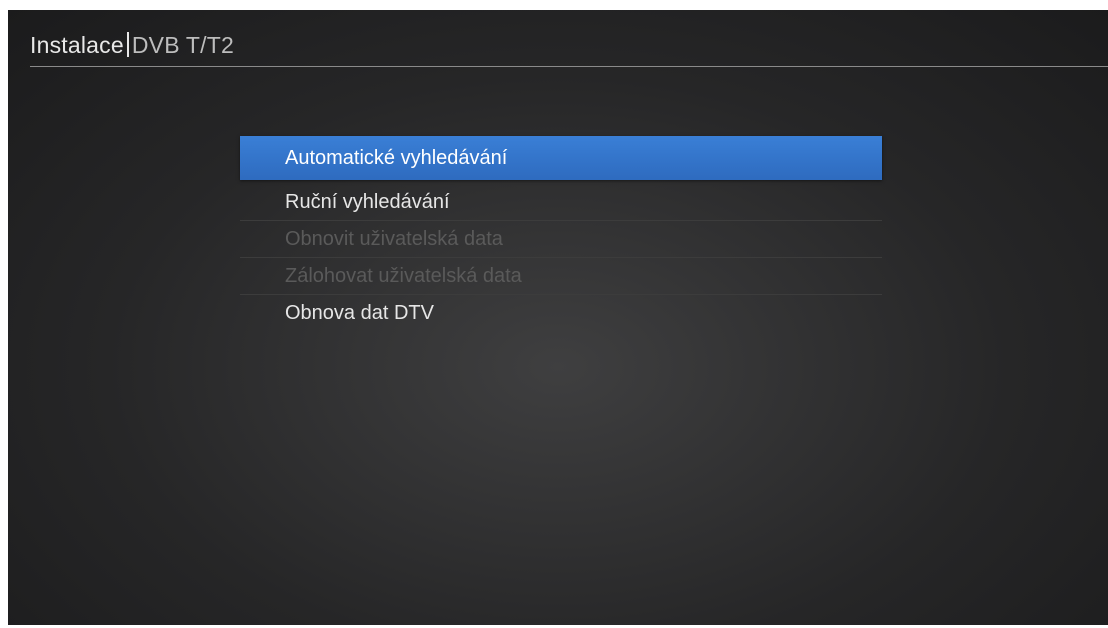  I want to click on breadcrumb-separator, so click(127, 44).